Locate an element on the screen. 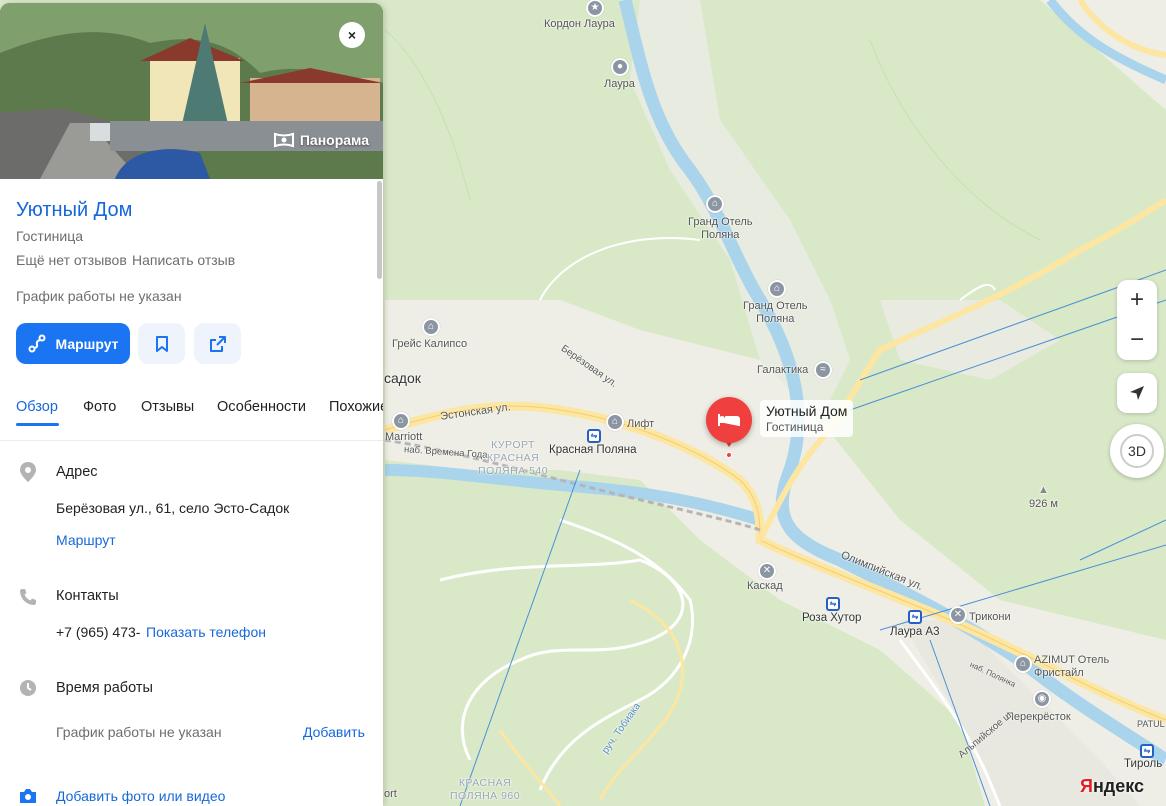 This screenshot has height=806, width=1166. panorama-button: Панорама is located at coordinates (321, 140).